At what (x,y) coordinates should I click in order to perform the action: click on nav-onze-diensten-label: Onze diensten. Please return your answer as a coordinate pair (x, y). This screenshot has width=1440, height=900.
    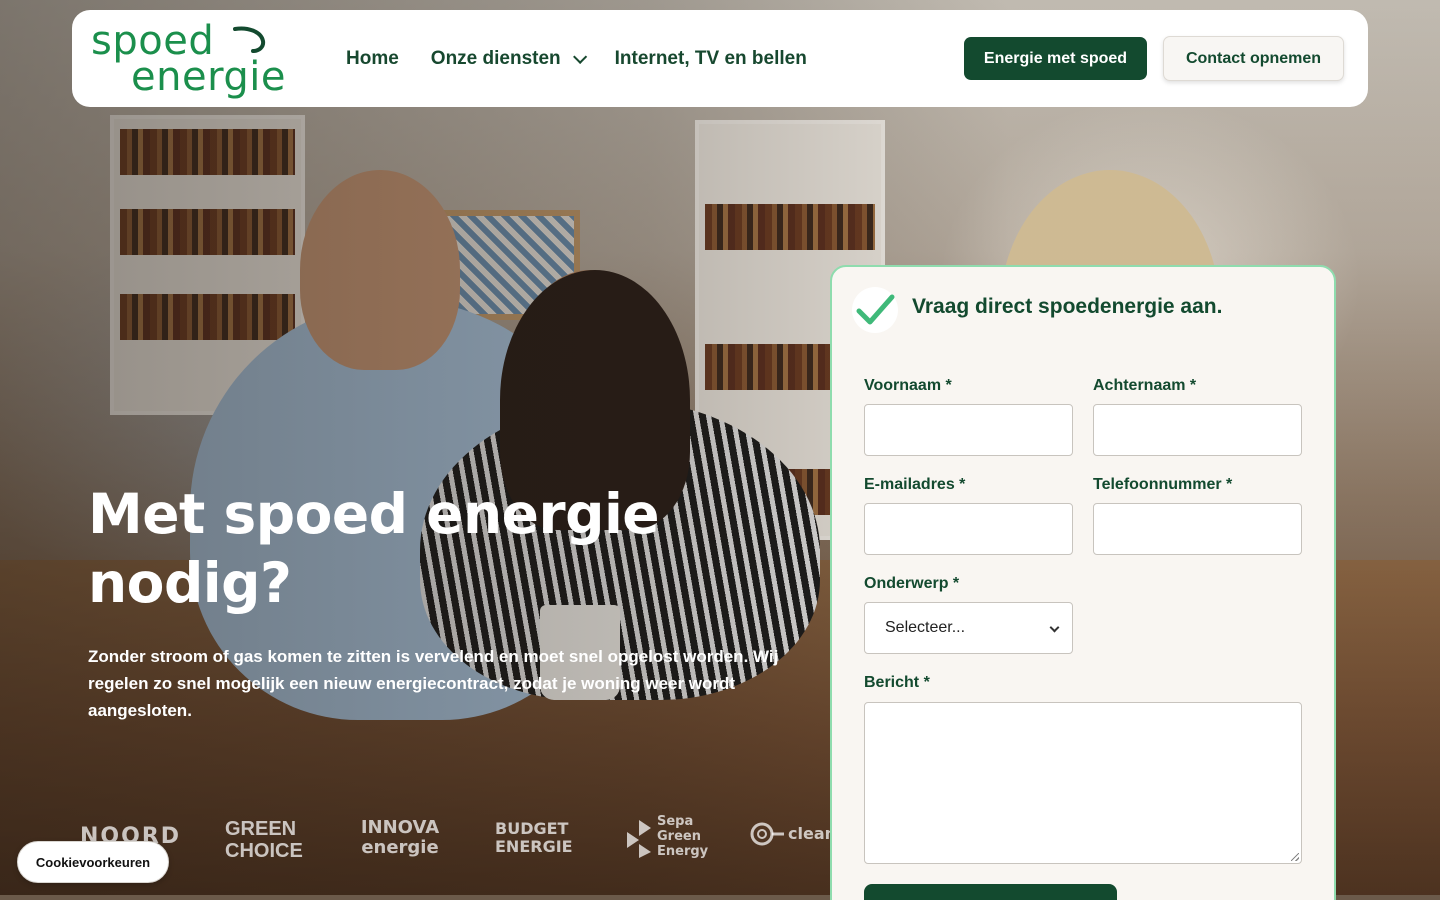
    Looking at the image, I should click on (495, 58).